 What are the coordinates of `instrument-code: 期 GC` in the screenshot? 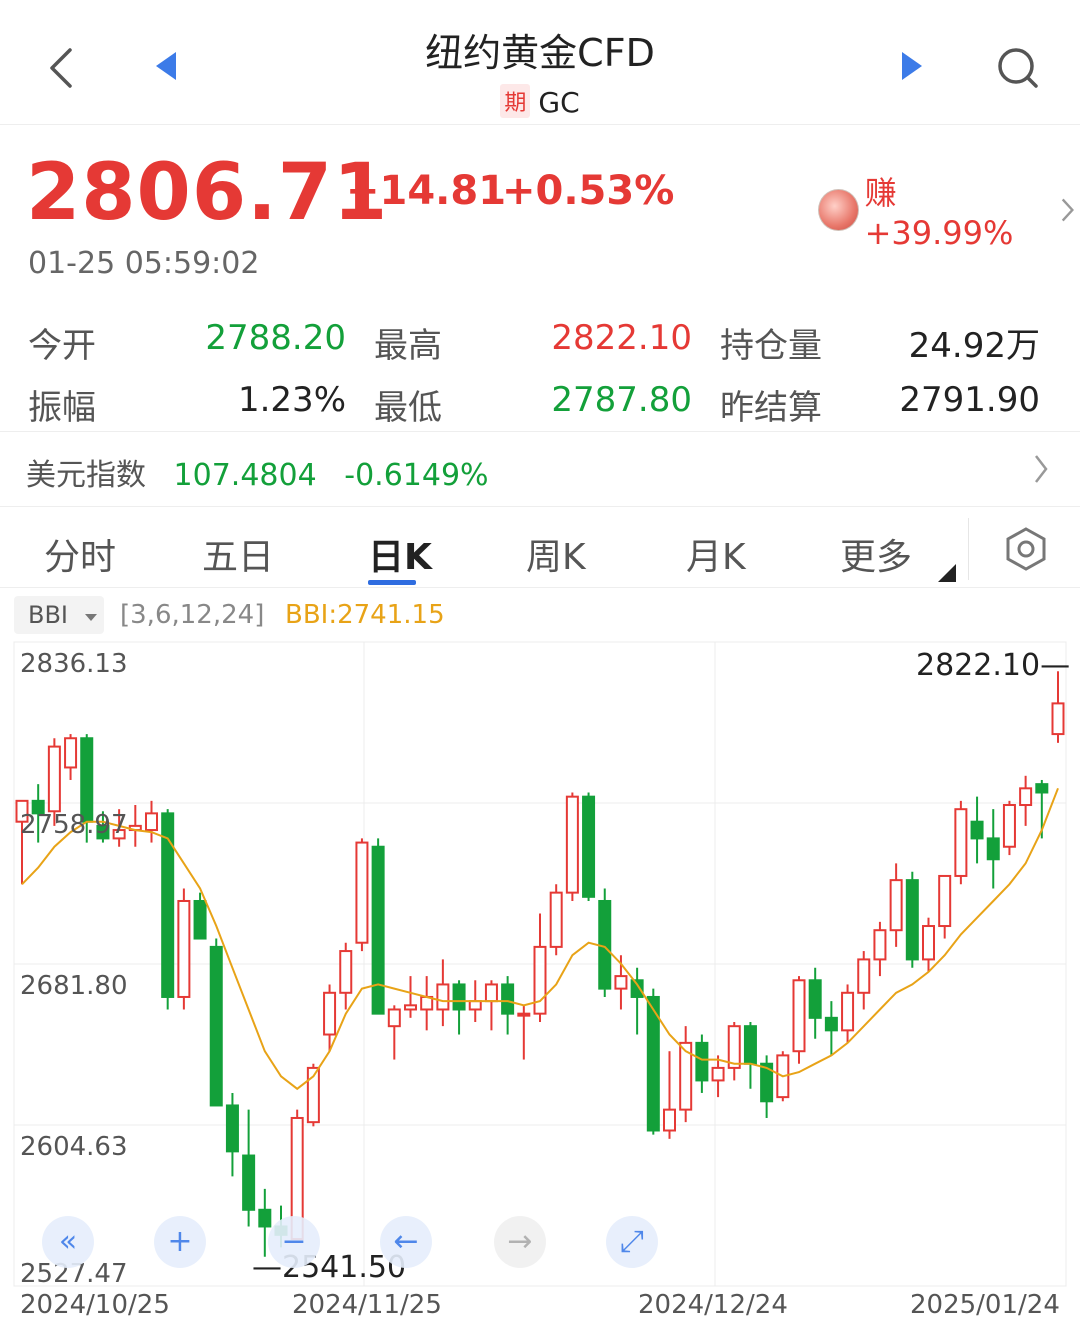 It's located at (540, 101).